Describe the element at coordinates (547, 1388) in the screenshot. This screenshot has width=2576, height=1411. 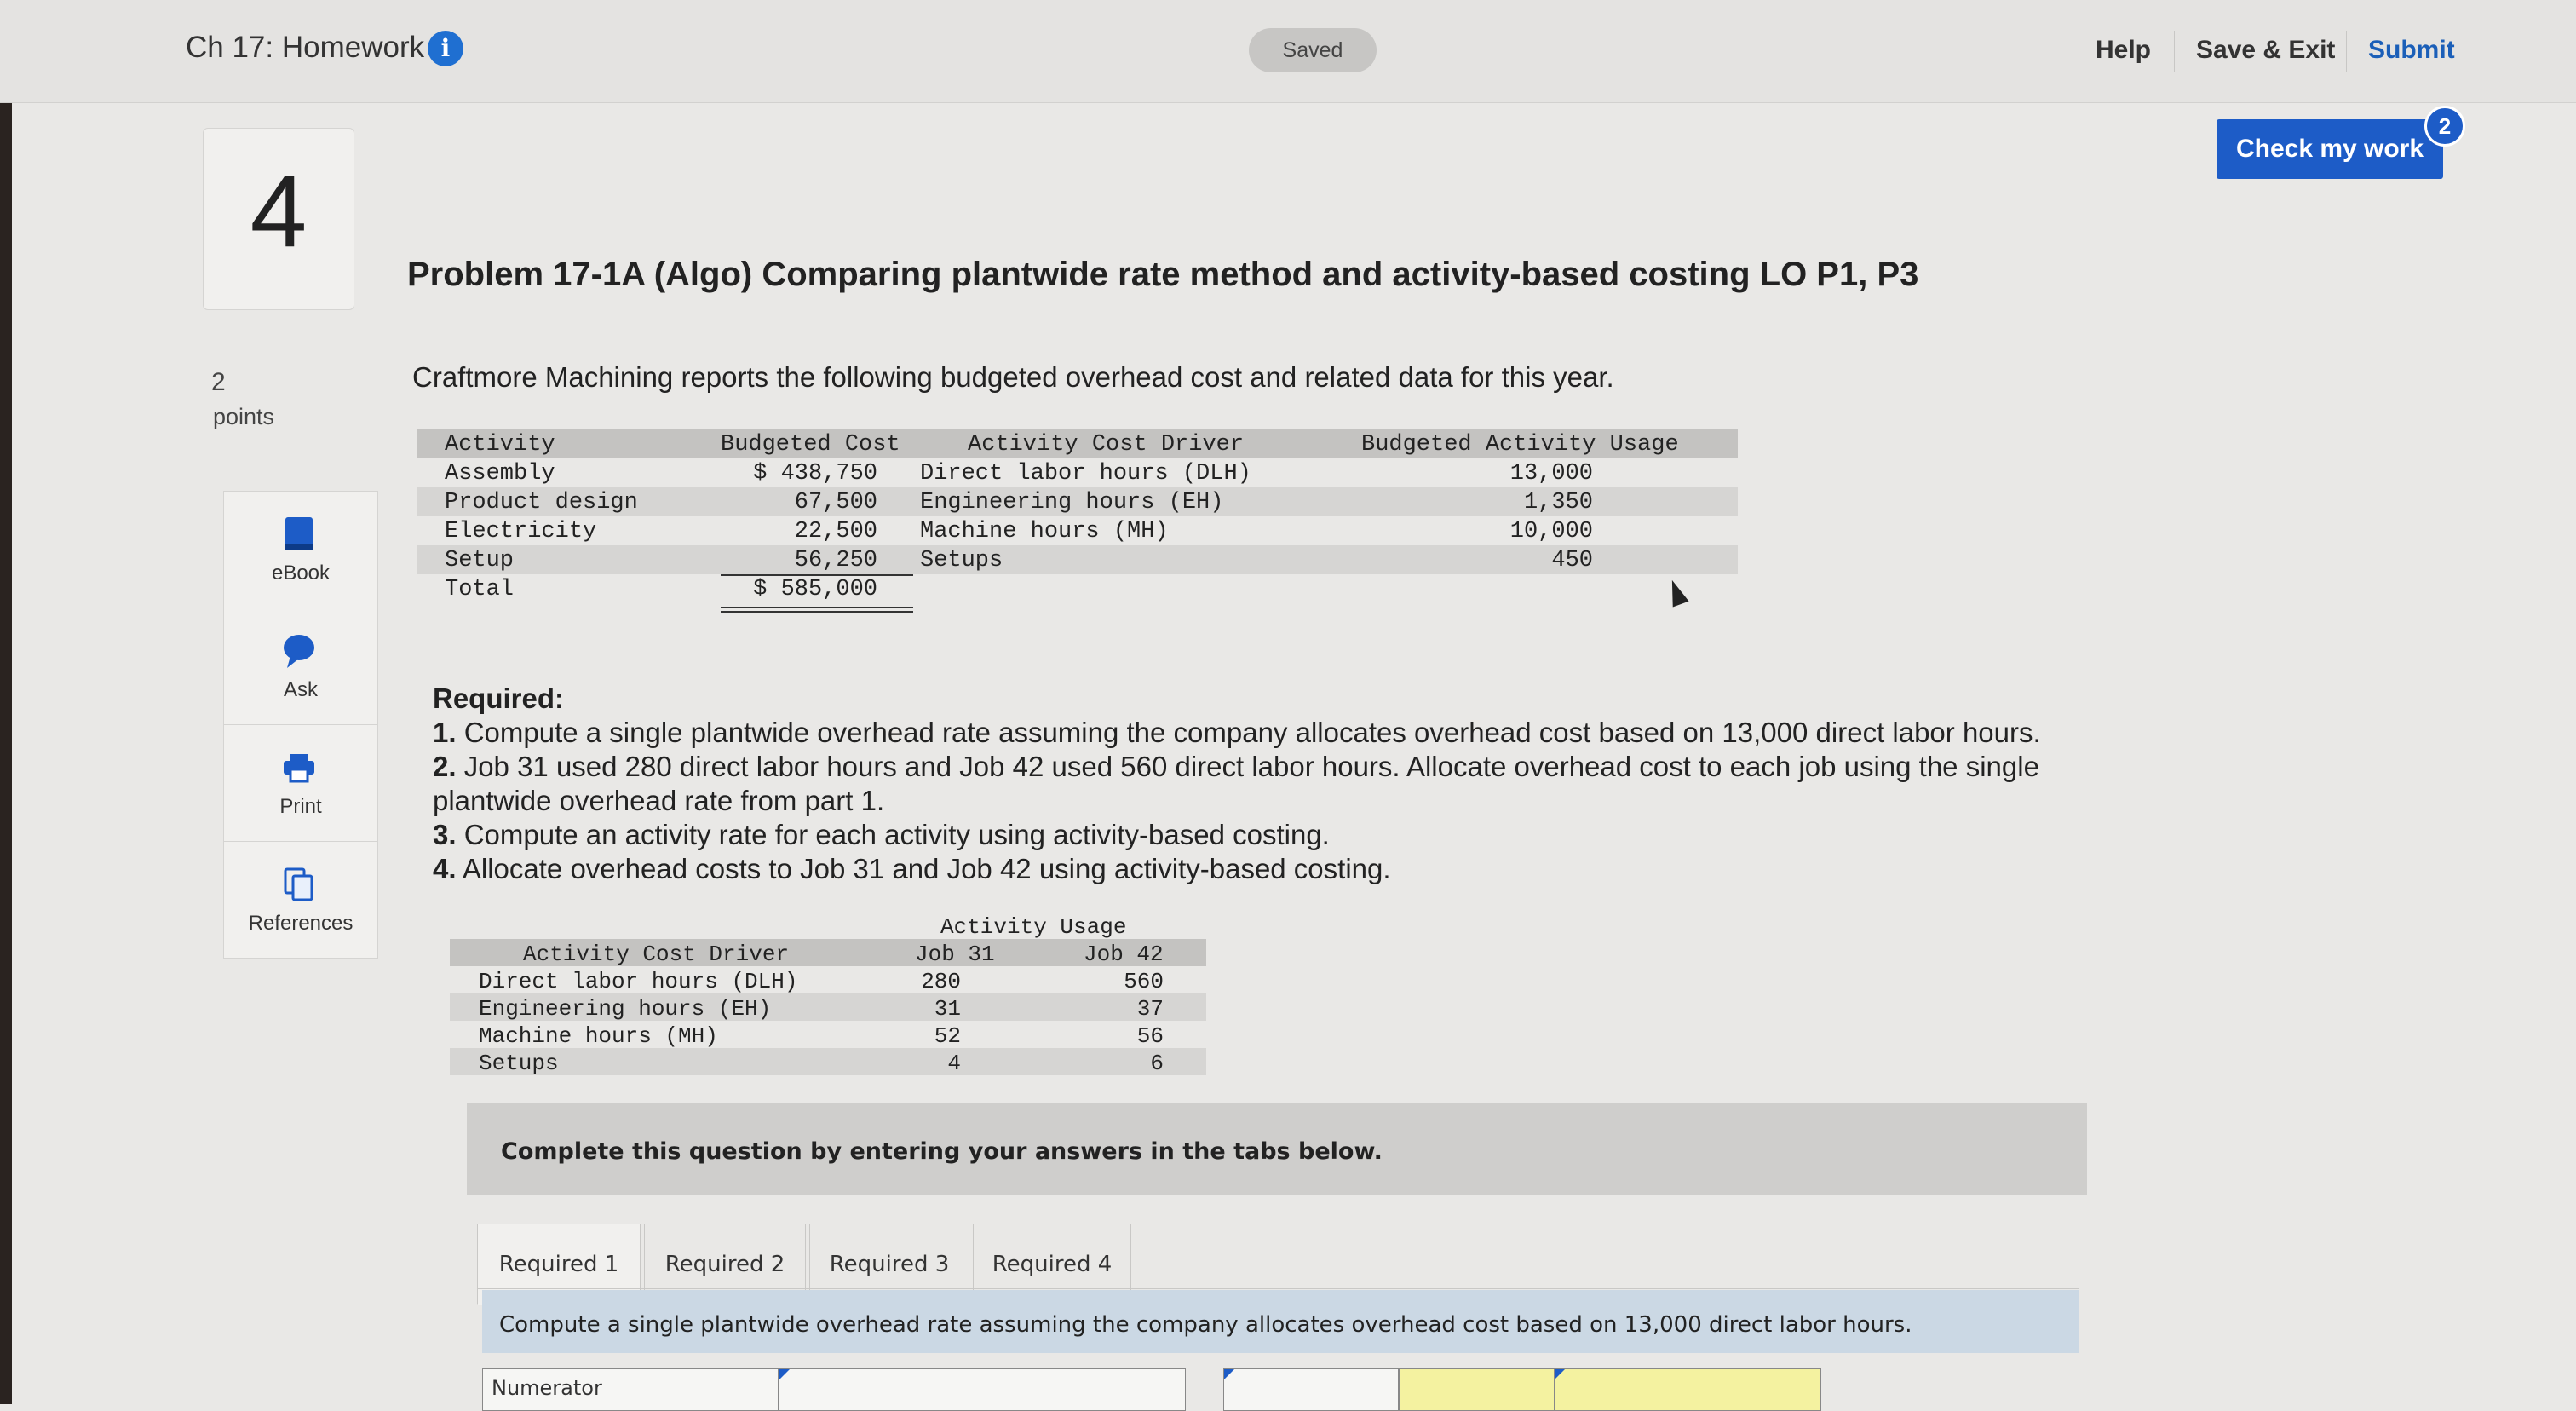
I see `numerator-label: Numerator` at that location.